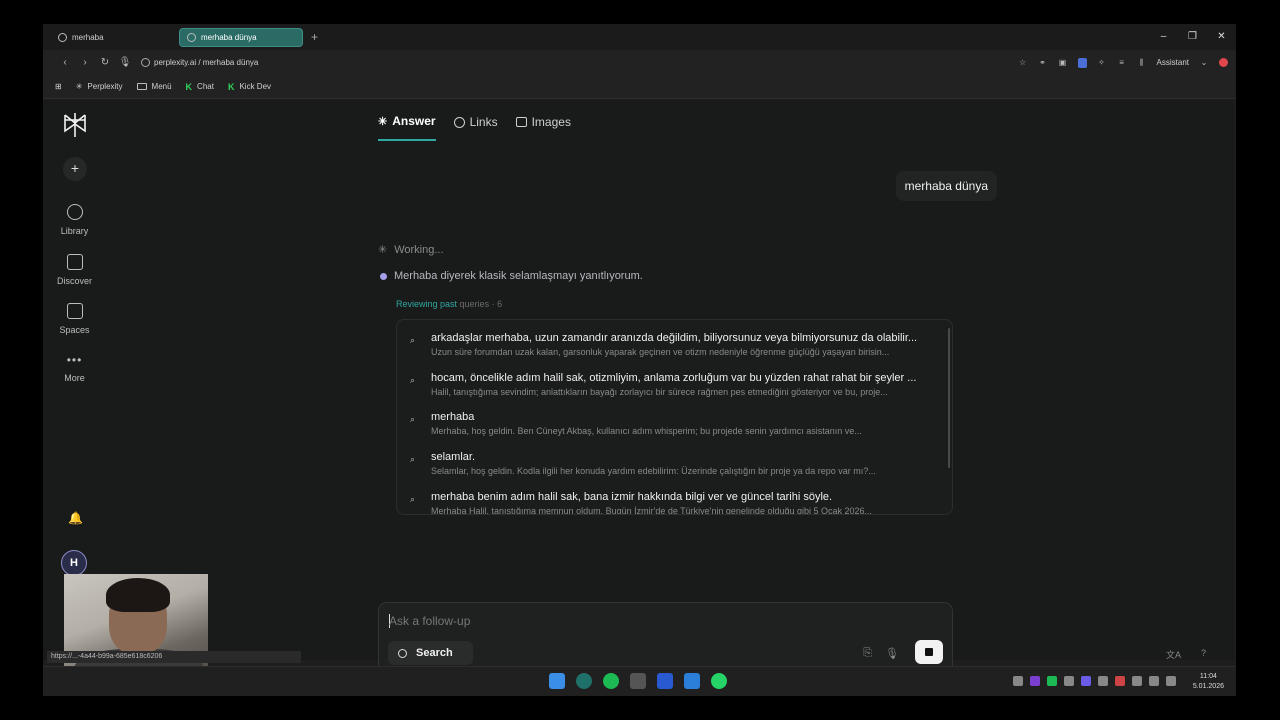 The height and width of the screenshot is (720, 1280). Describe the element at coordinates (1035, 681) in the screenshot. I see `tray-app-icon` at that location.